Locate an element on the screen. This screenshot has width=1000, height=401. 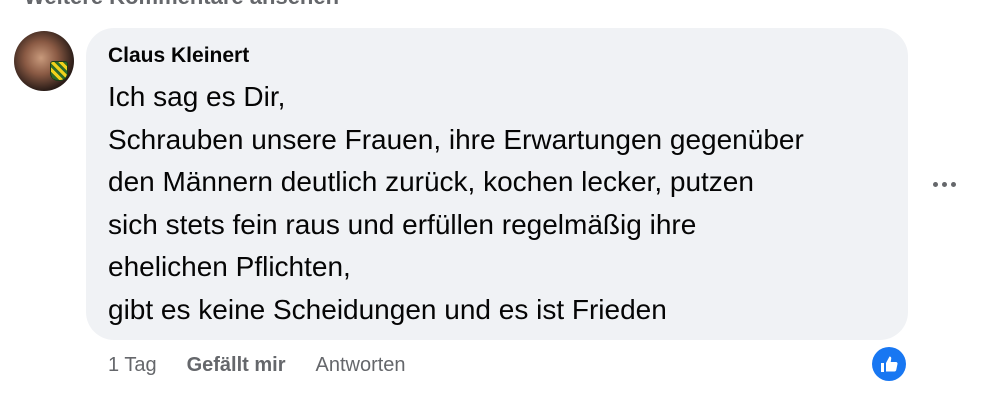
avatar is located at coordinates (44, 61).